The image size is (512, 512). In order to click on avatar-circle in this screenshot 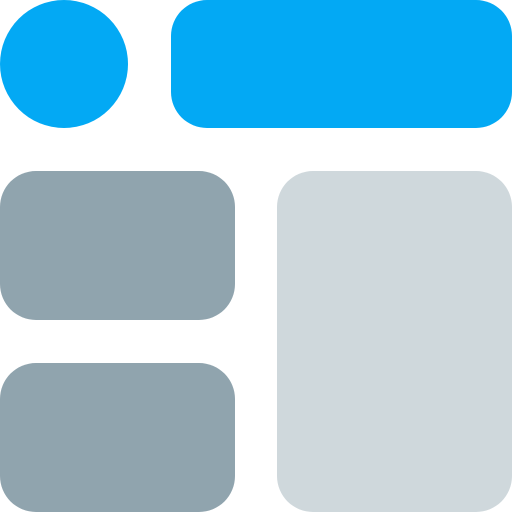, I will do `click(64, 64)`.